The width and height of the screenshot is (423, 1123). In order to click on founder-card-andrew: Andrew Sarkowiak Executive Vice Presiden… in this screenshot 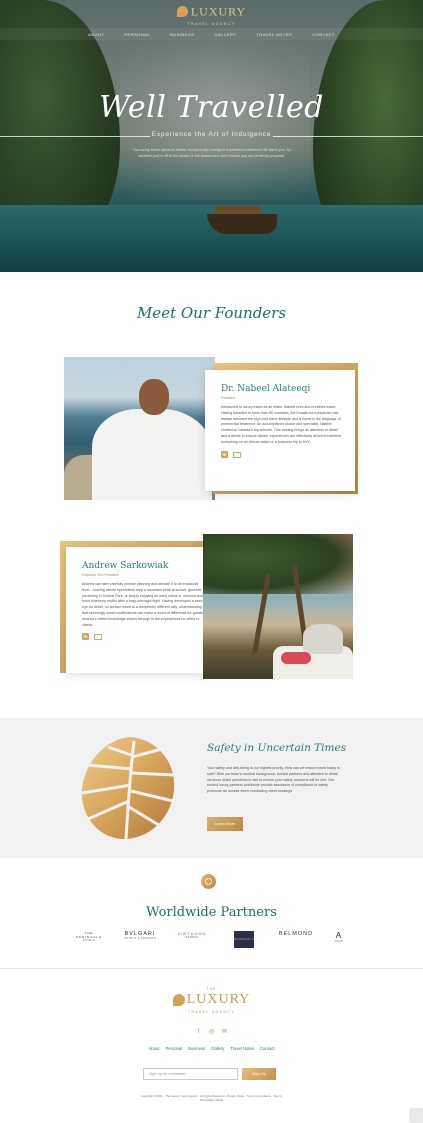, I will do `click(141, 610)`.